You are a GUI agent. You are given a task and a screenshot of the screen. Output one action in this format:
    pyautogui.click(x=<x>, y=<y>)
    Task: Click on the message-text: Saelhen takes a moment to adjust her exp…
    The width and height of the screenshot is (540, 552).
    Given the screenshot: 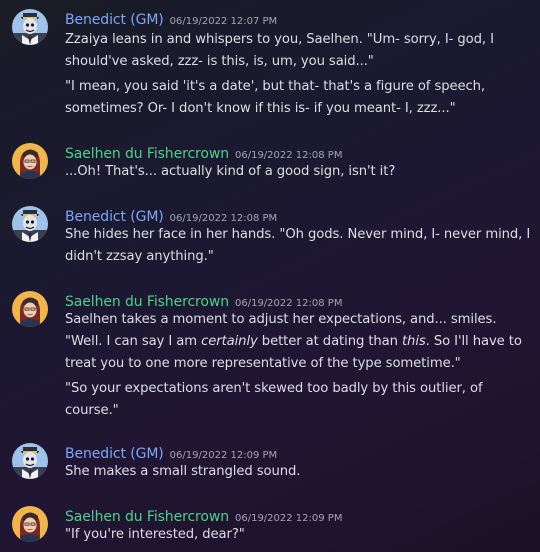 What is the action you would take?
    pyautogui.click(x=281, y=319)
    